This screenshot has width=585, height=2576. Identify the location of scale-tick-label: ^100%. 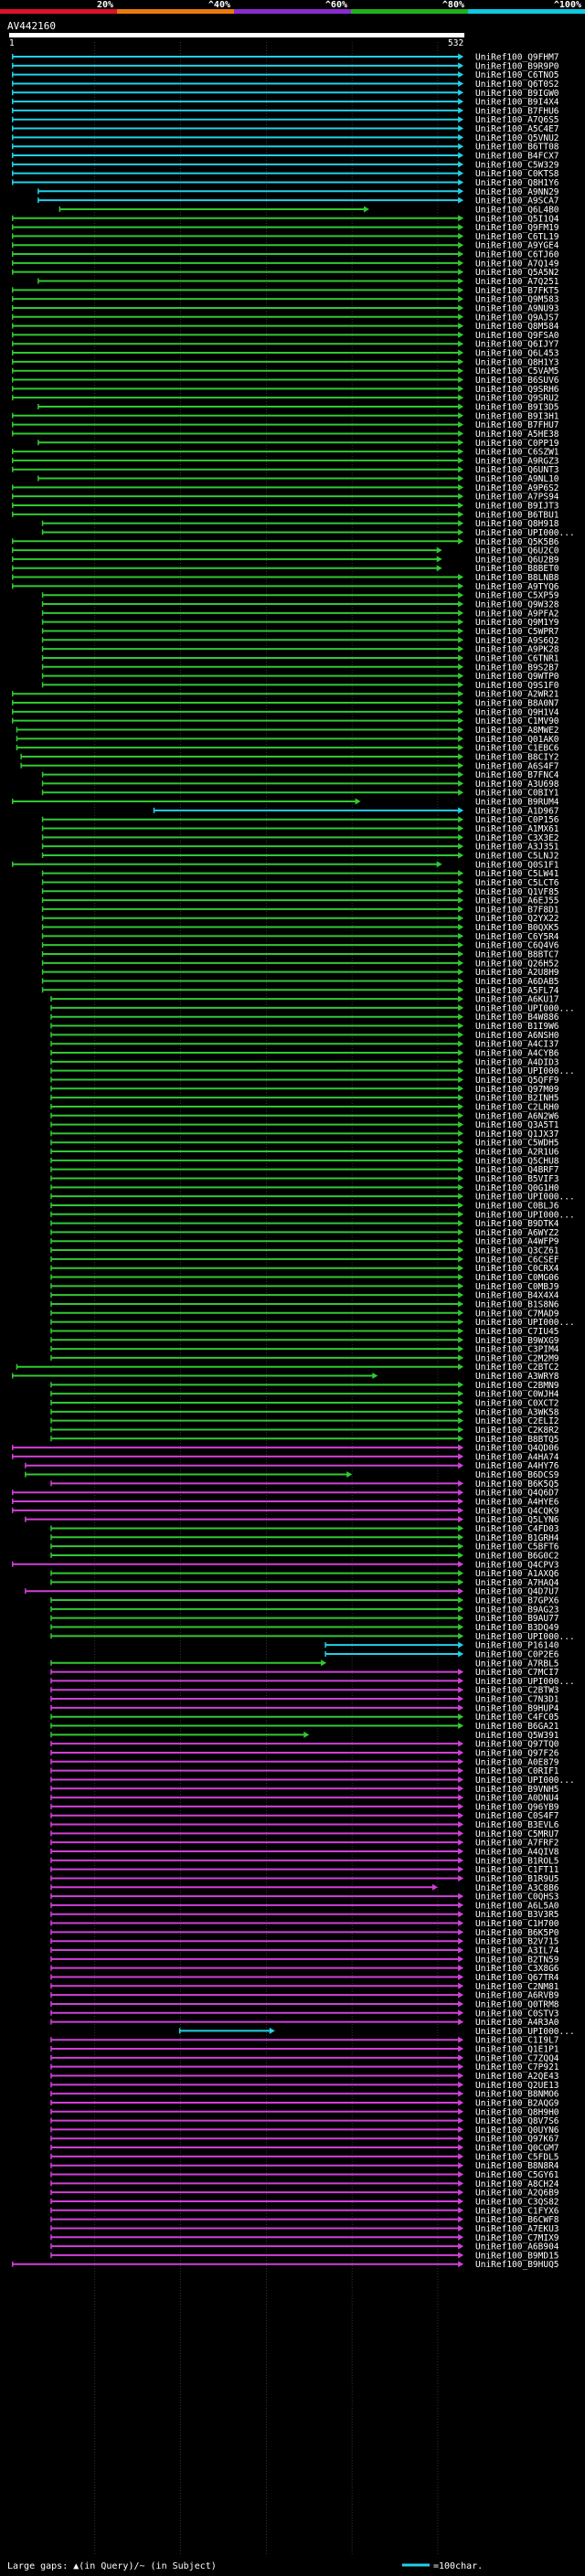
(568, 5).